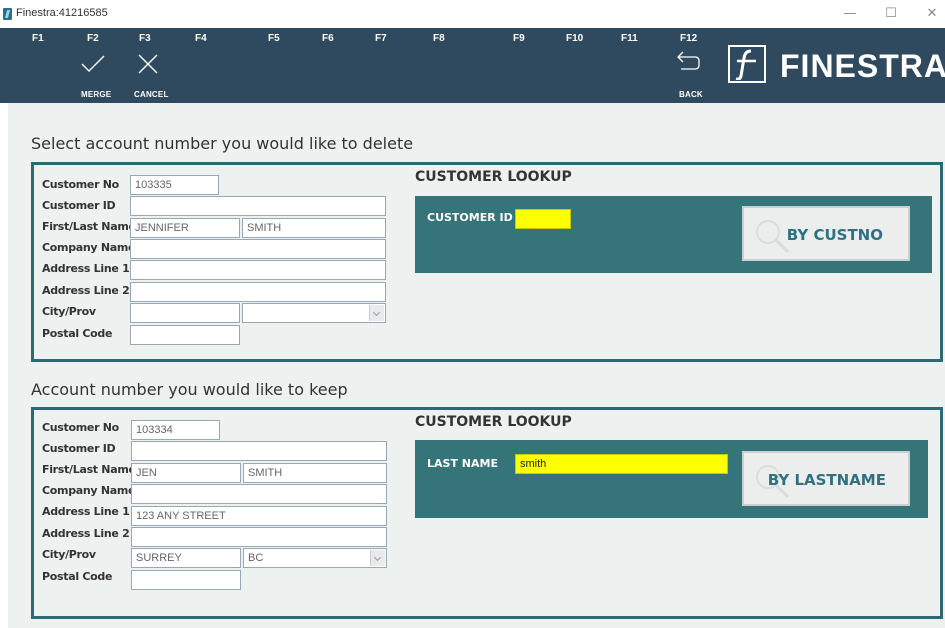  Describe the element at coordinates (186, 473) in the screenshot. I see `first-name-field: JEN` at that location.